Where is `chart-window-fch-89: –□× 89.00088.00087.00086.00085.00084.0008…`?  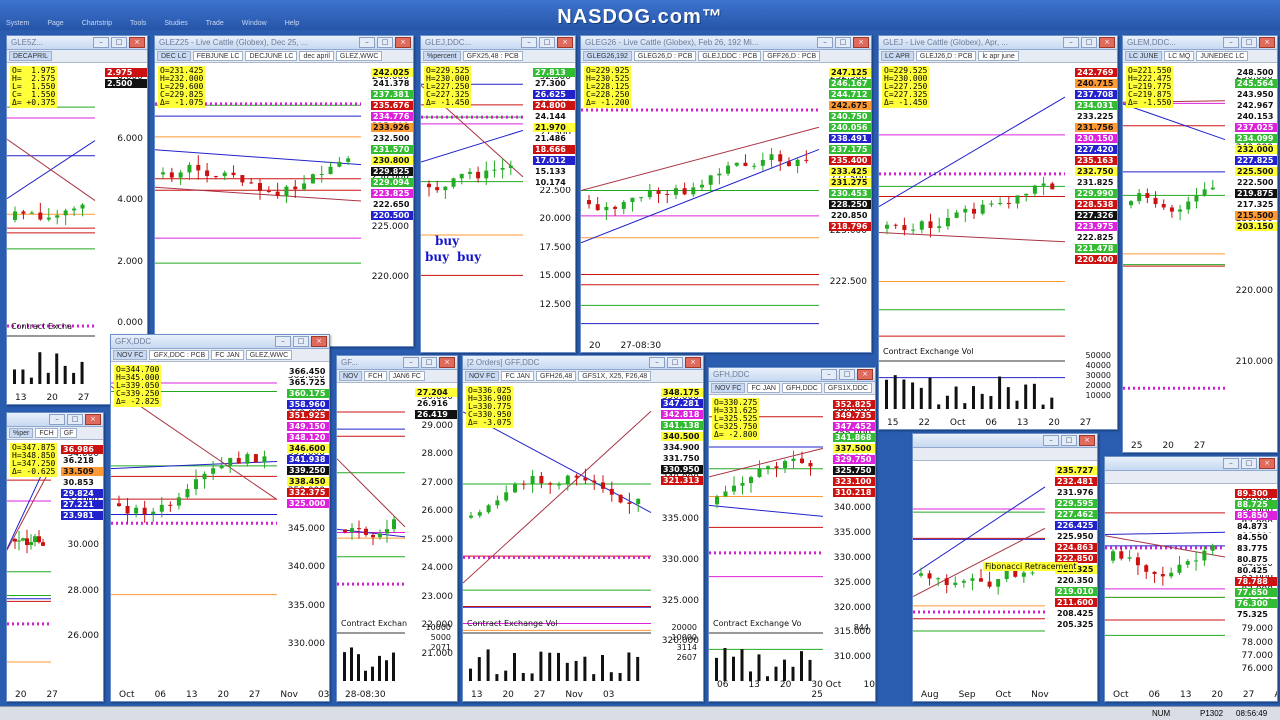 chart-window-fch-89: –□× 89.00088.00087.00086.00085.00084.0008… is located at coordinates (1191, 579).